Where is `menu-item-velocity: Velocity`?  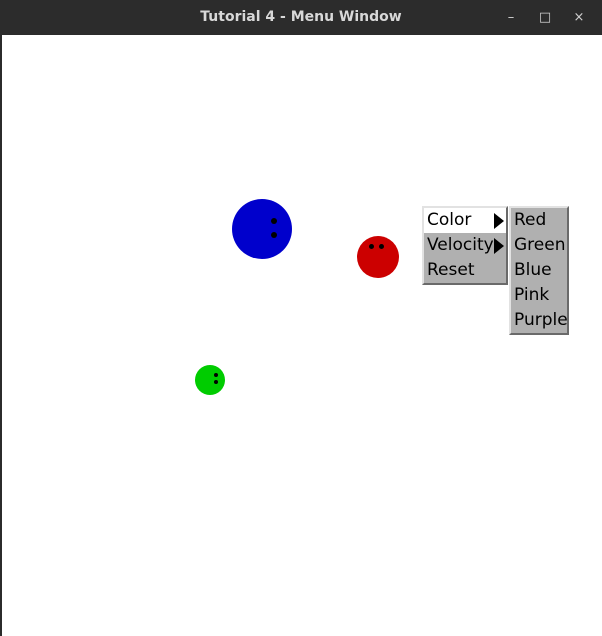 menu-item-velocity: Velocity is located at coordinates (465, 245).